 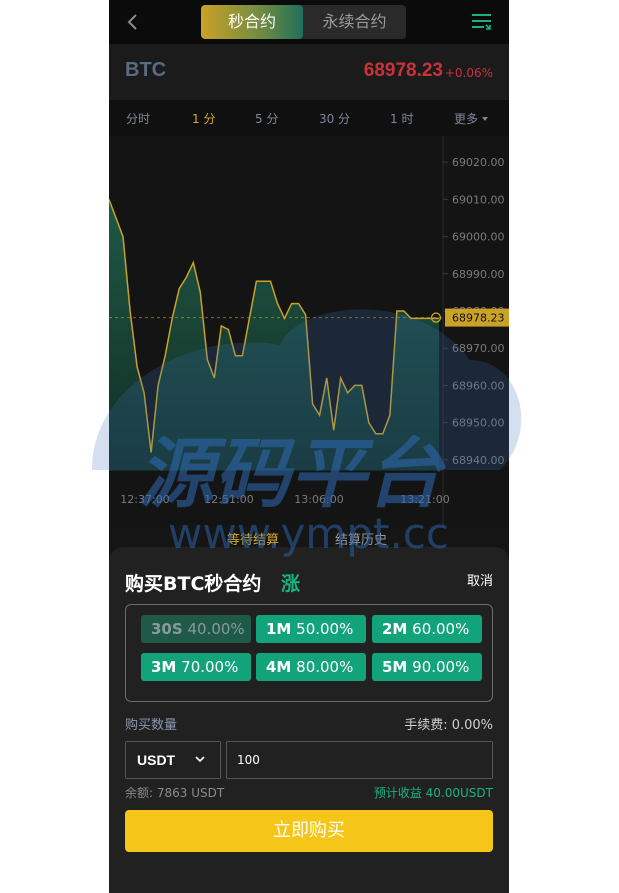 What do you see at coordinates (478, 385) in the screenshot?
I see `y-tick-label: 68960.00` at bounding box center [478, 385].